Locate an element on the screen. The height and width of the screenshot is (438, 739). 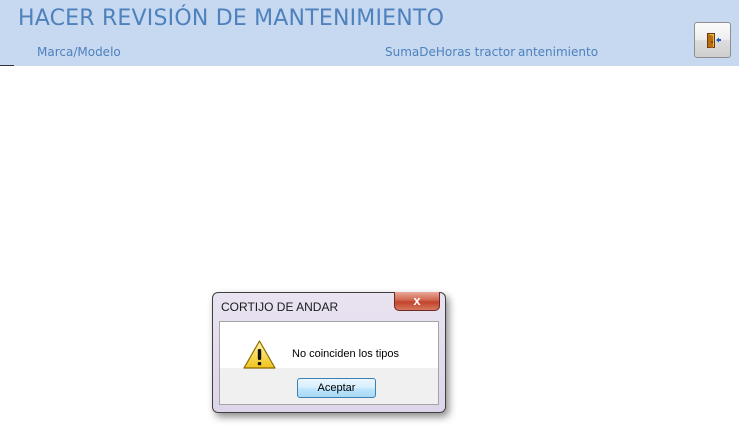
dialog-close-button: x is located at coordinates (417, 301).